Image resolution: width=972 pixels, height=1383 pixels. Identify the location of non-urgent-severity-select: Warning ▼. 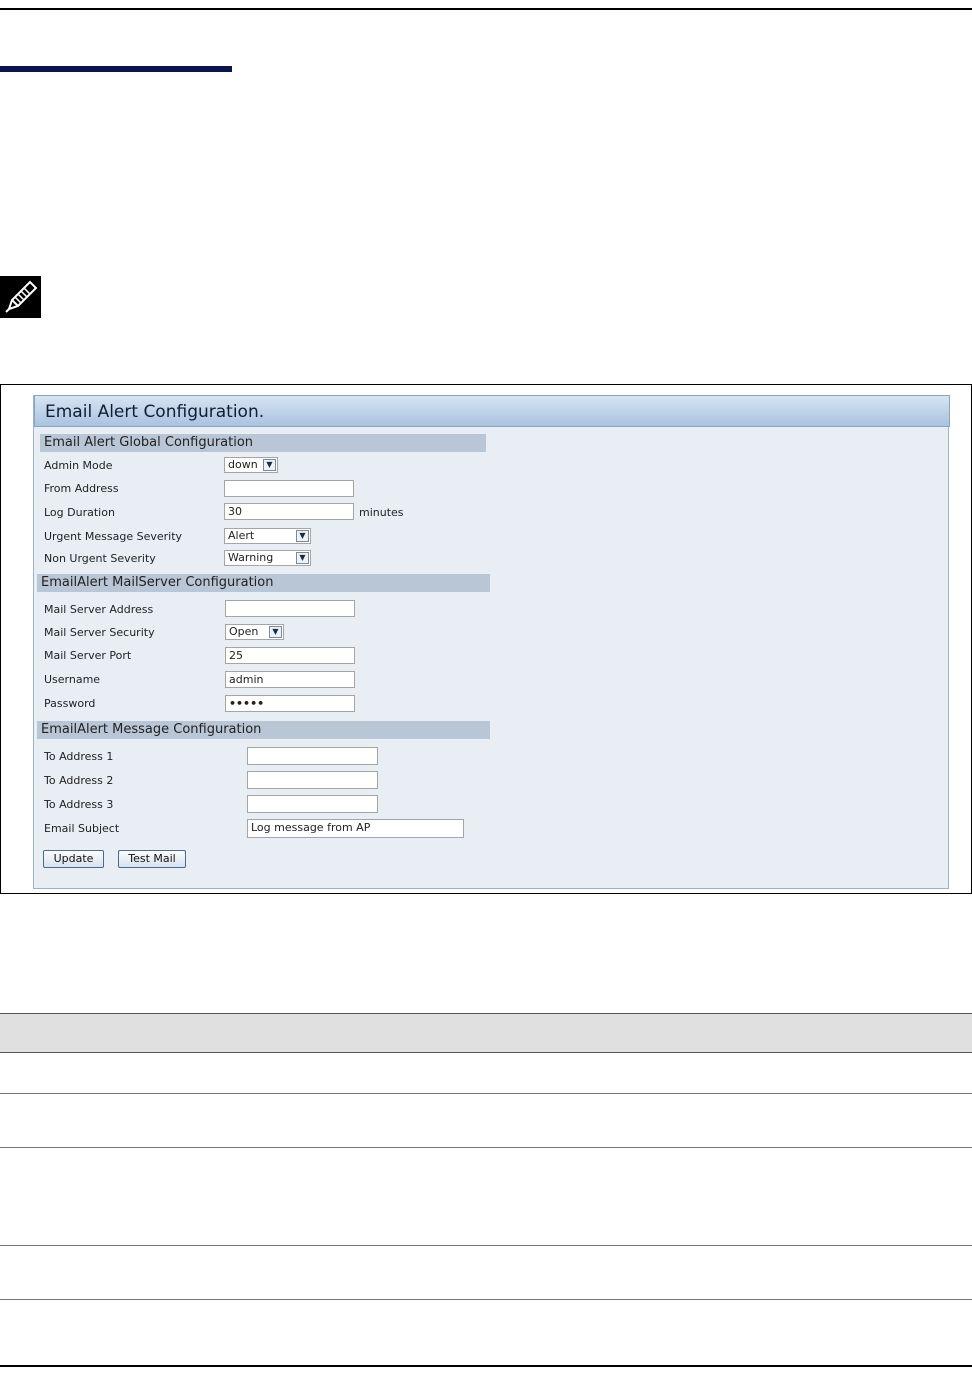
(267, 558).